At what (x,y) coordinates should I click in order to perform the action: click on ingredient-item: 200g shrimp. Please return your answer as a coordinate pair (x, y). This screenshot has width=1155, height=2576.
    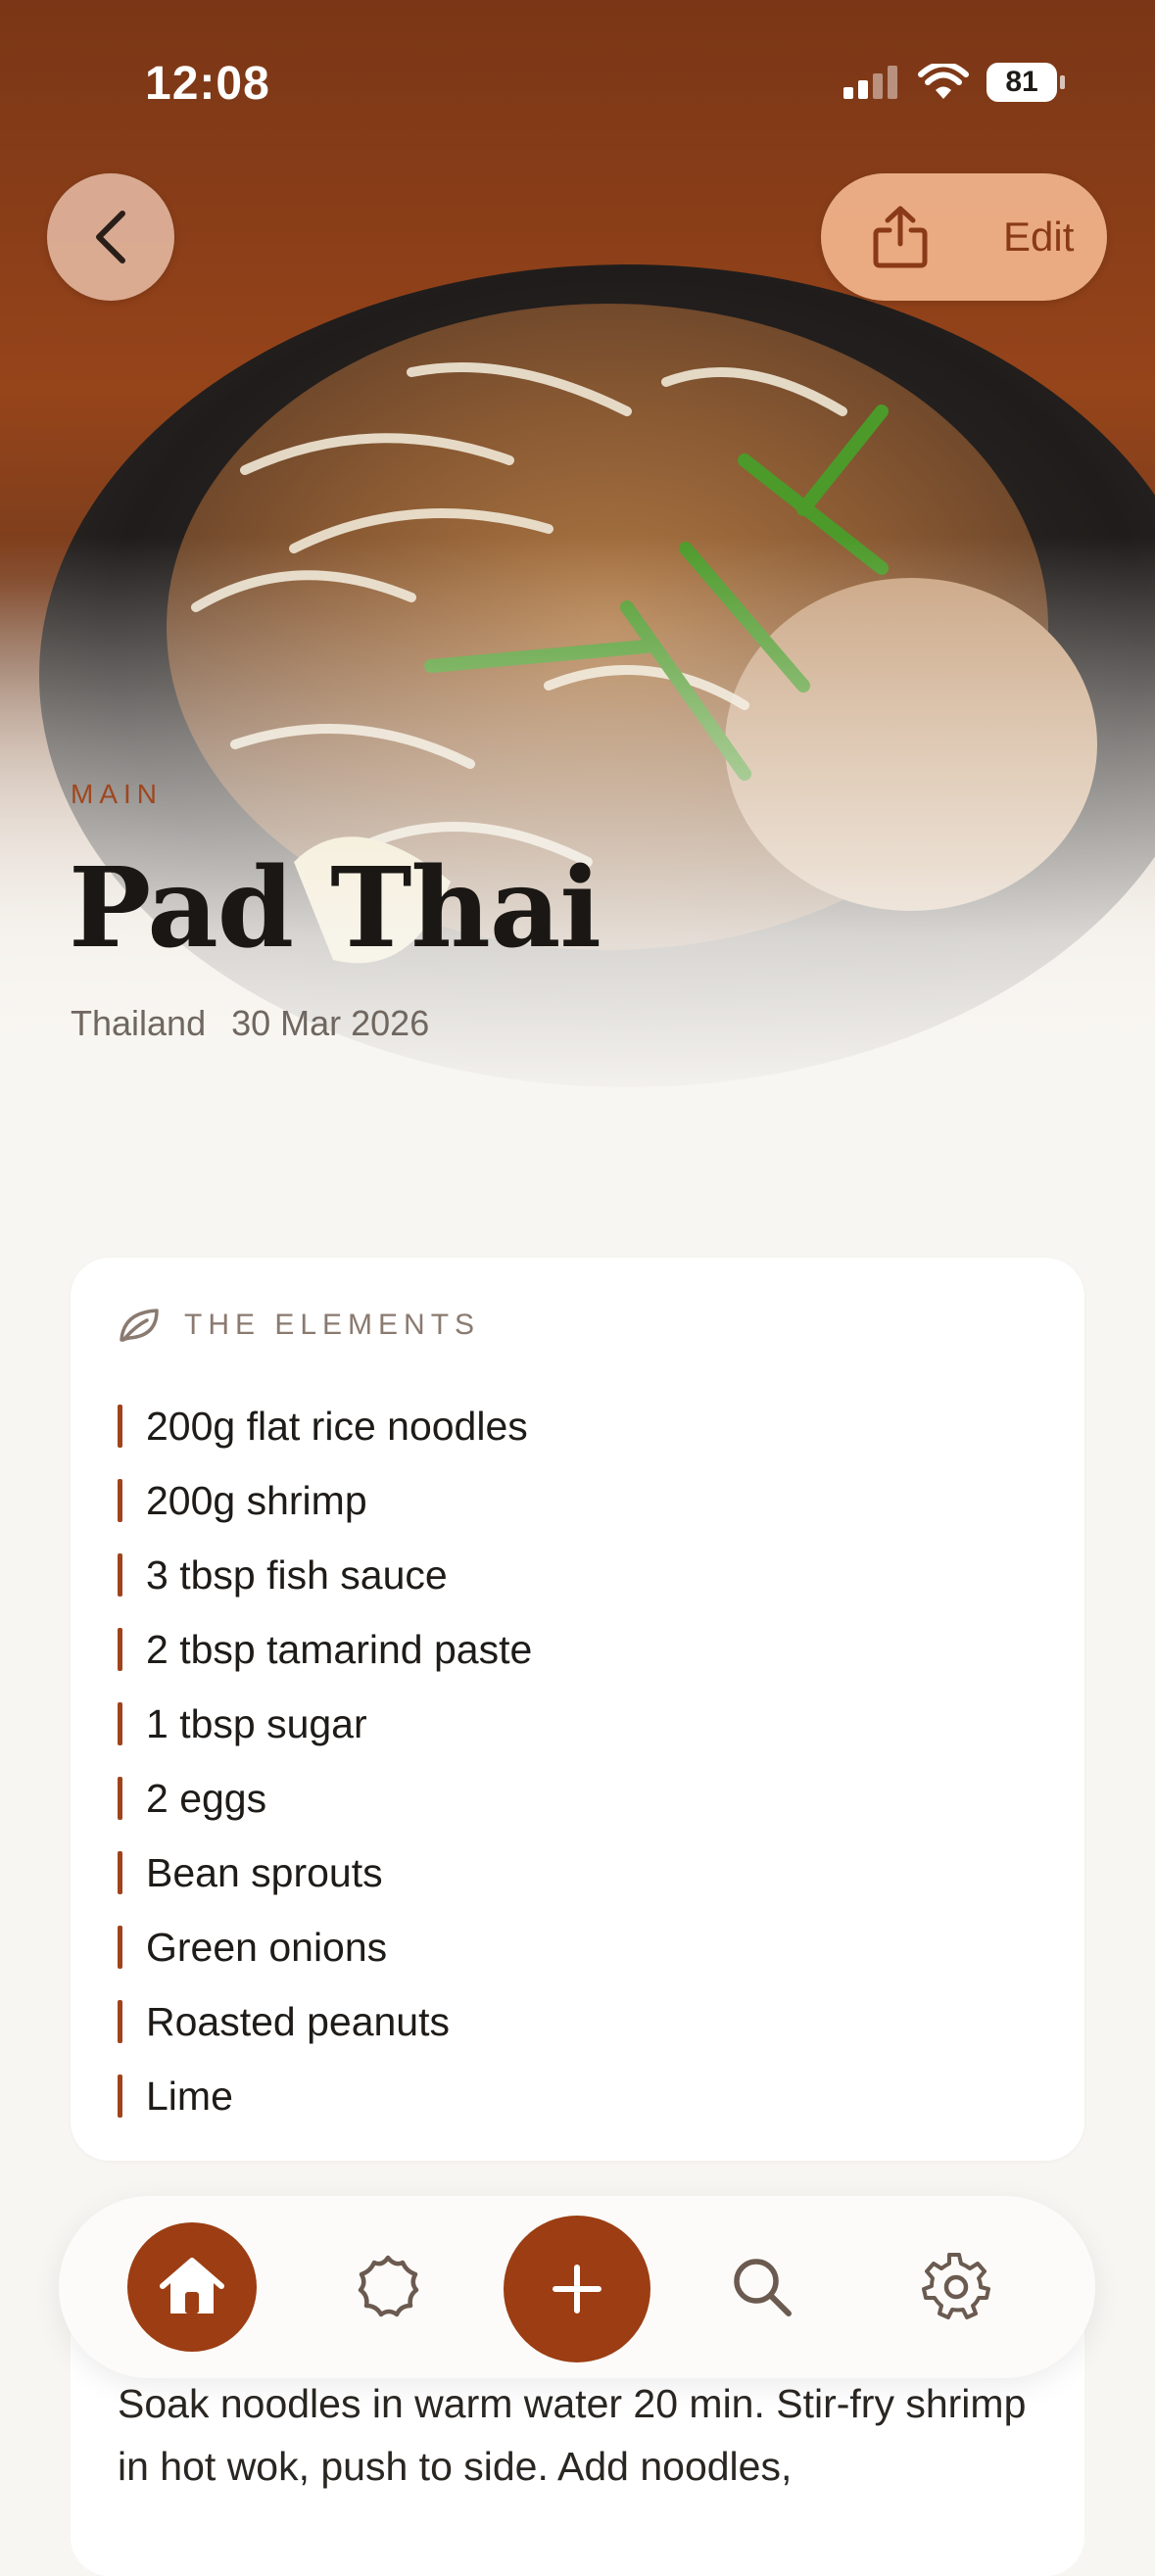
    Looking at the image, I should click on (325, 1500).